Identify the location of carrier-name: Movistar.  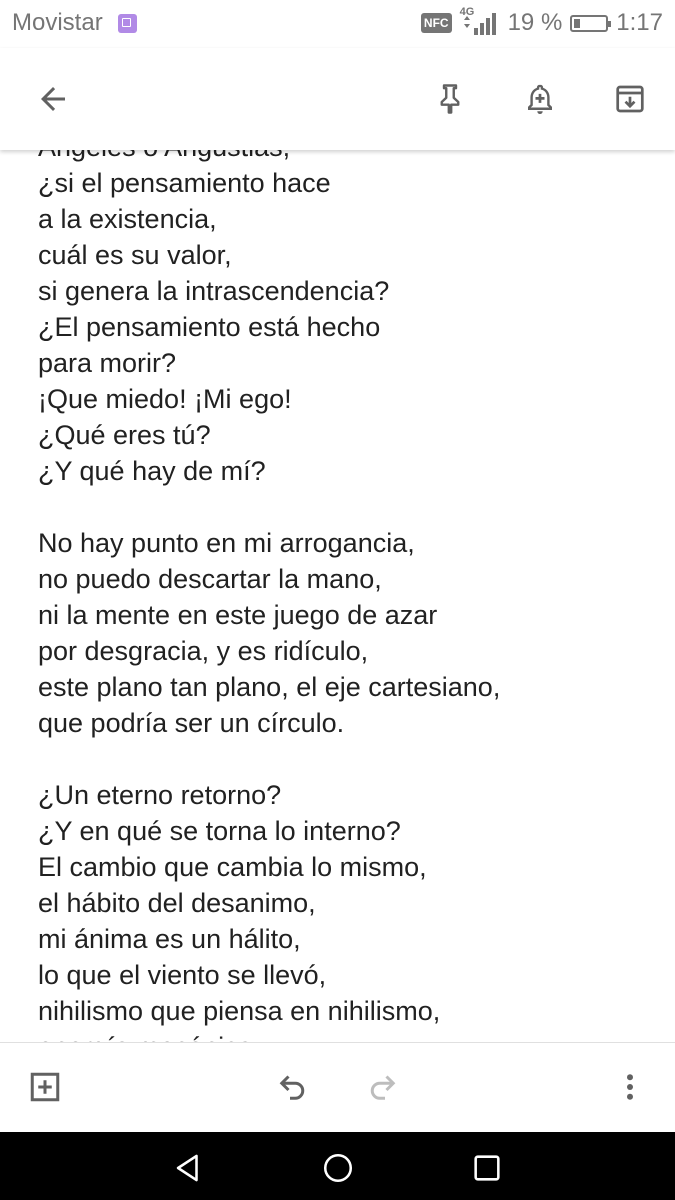
(57, 22).